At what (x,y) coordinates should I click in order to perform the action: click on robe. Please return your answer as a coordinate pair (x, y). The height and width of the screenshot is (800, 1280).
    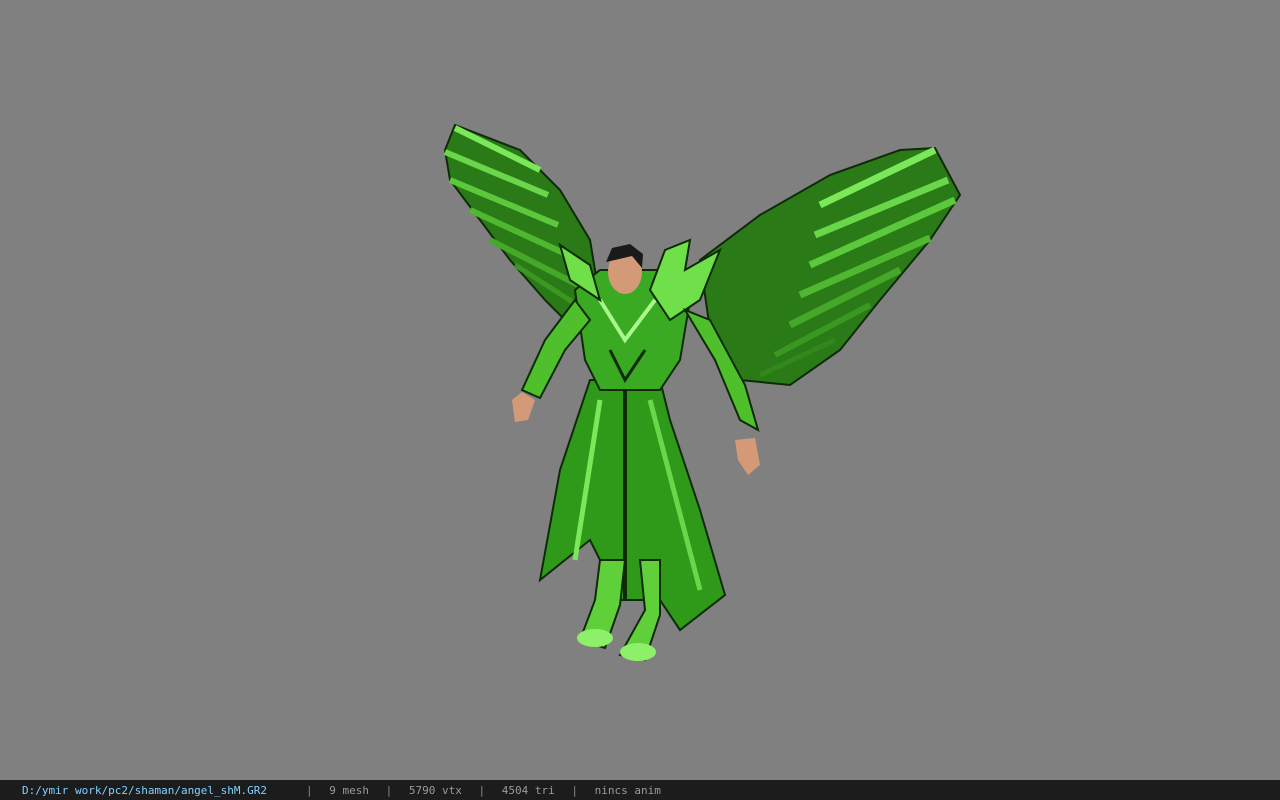
    Looking at the image, I should click on (632, 505).